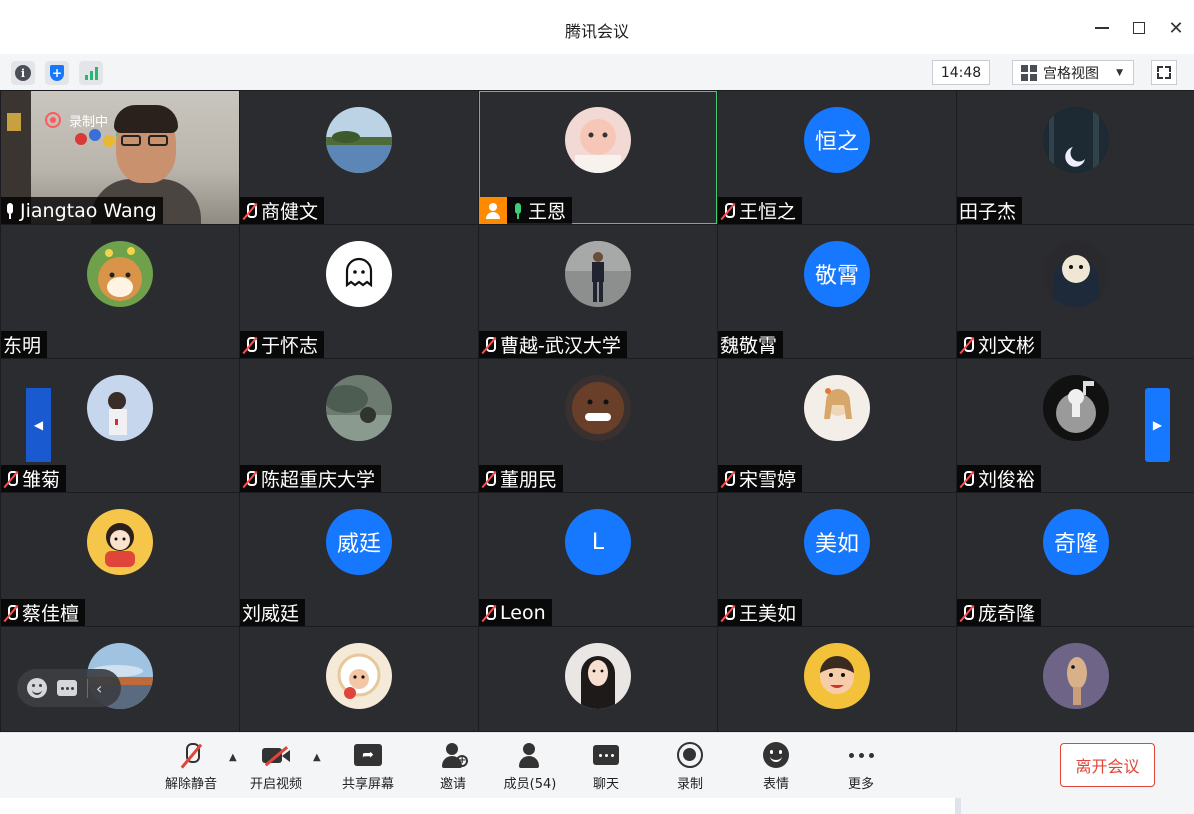 The width and height of the screenshot is (1194, 814). What do you see at coordinates (1073, 72) in the screenshot?
I see `view-mode-dropdown: 宫格视图 ▼` at bounding box center [1073, 72].